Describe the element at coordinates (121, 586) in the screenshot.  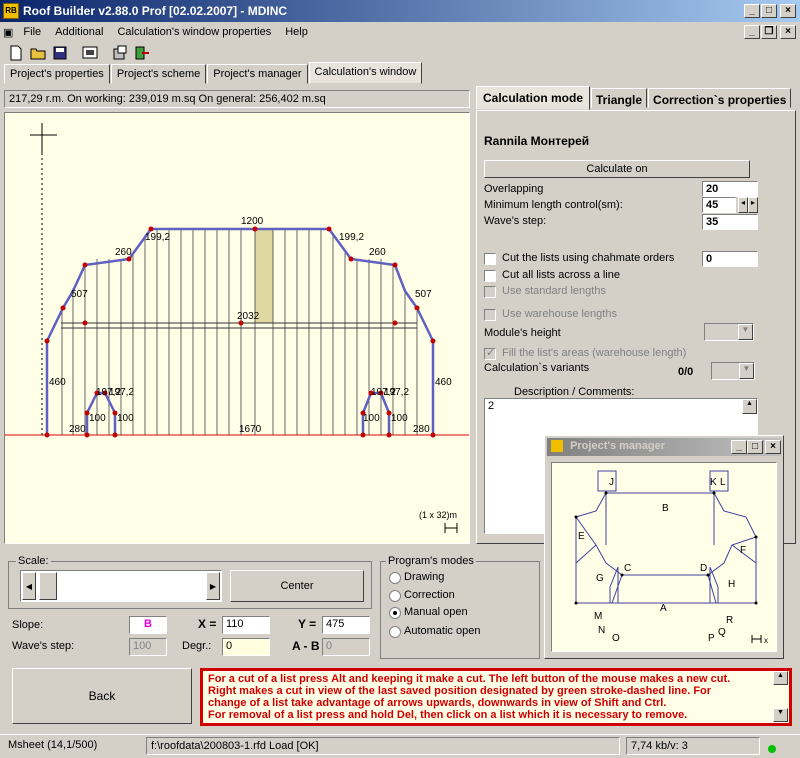
I see `scale-scrollbar: ◀ ▶` at that location.